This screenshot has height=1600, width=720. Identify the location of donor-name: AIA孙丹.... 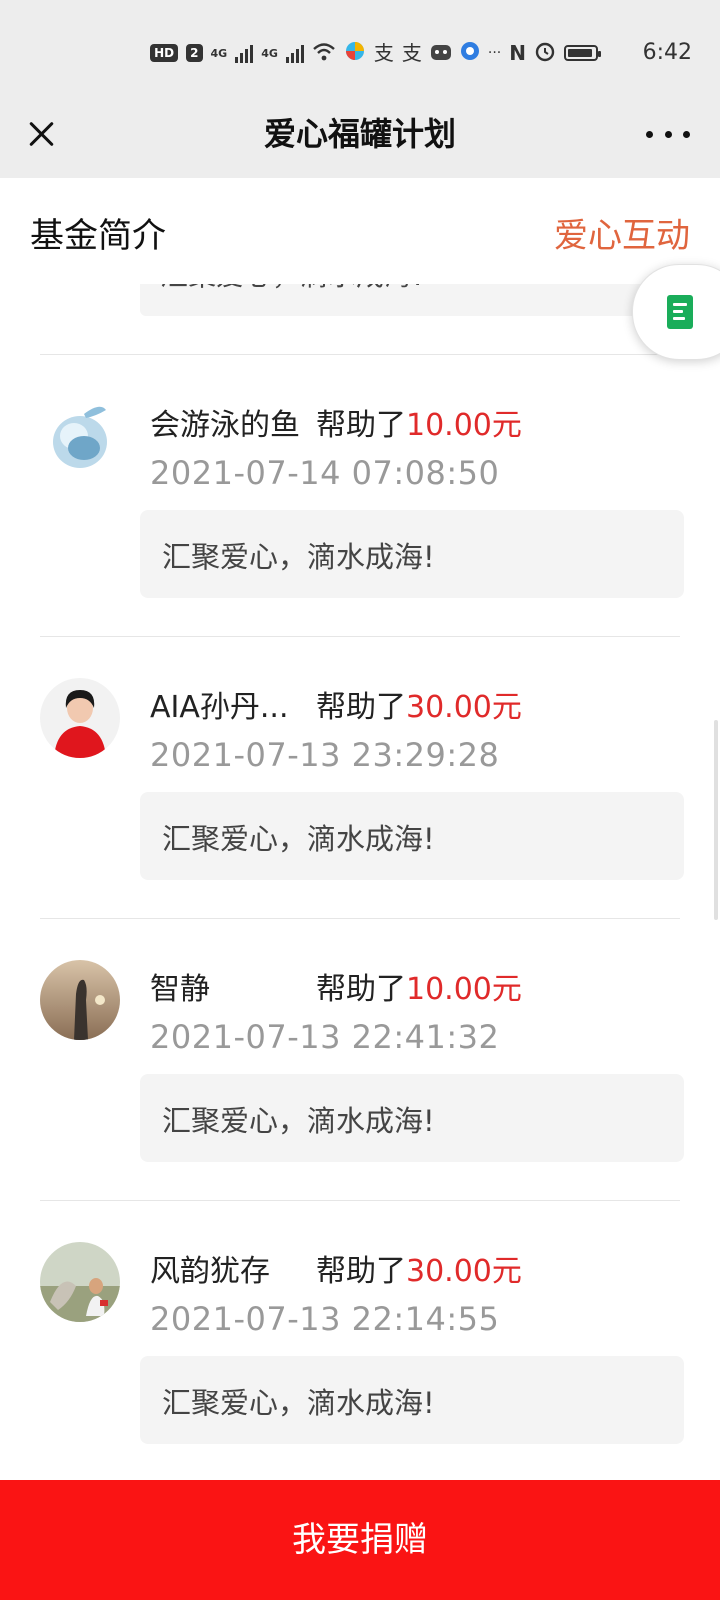
(219, 707).